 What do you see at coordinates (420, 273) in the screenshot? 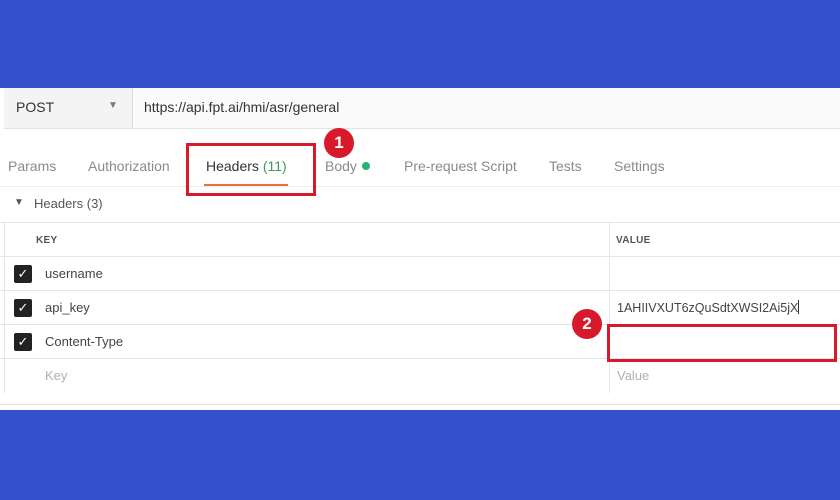
I see `table-row: ✓ username` at bounding box center [420, 273].